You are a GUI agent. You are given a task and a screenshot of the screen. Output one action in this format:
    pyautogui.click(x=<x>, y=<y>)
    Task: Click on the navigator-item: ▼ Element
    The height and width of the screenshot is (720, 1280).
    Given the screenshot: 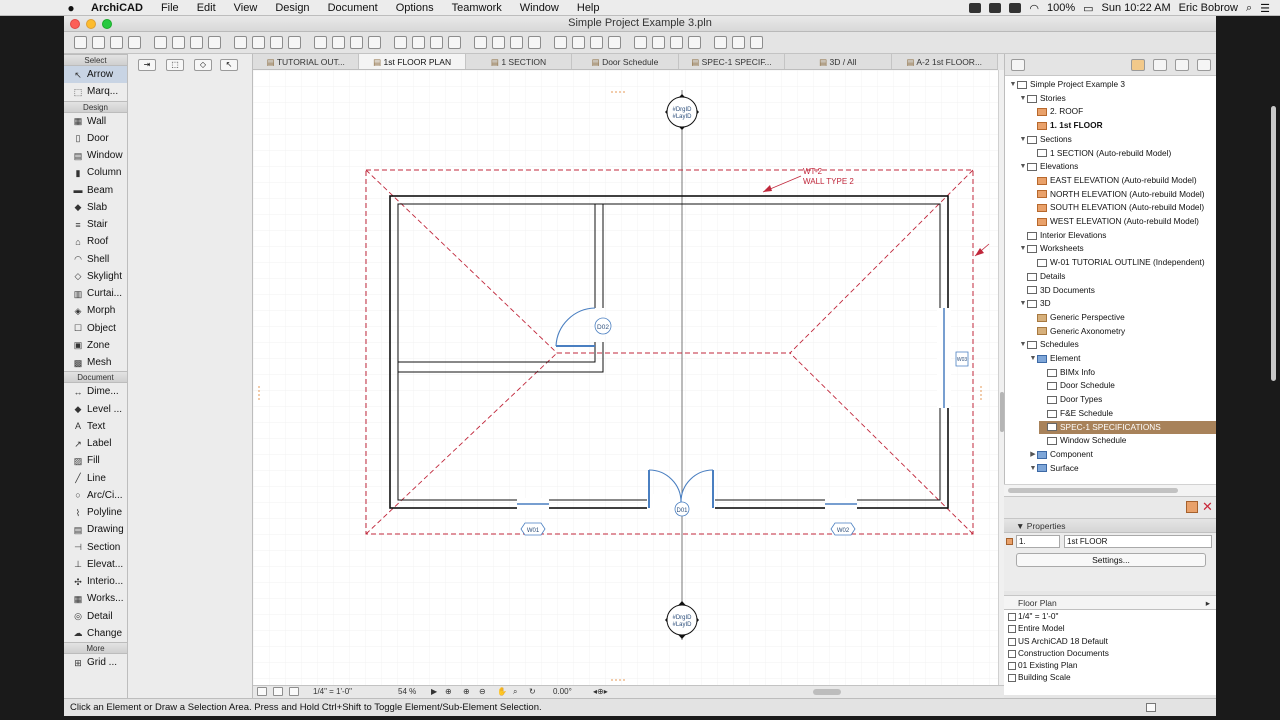 What is the action you would take?
    pyautogui.click(x=1122, y=359)
    